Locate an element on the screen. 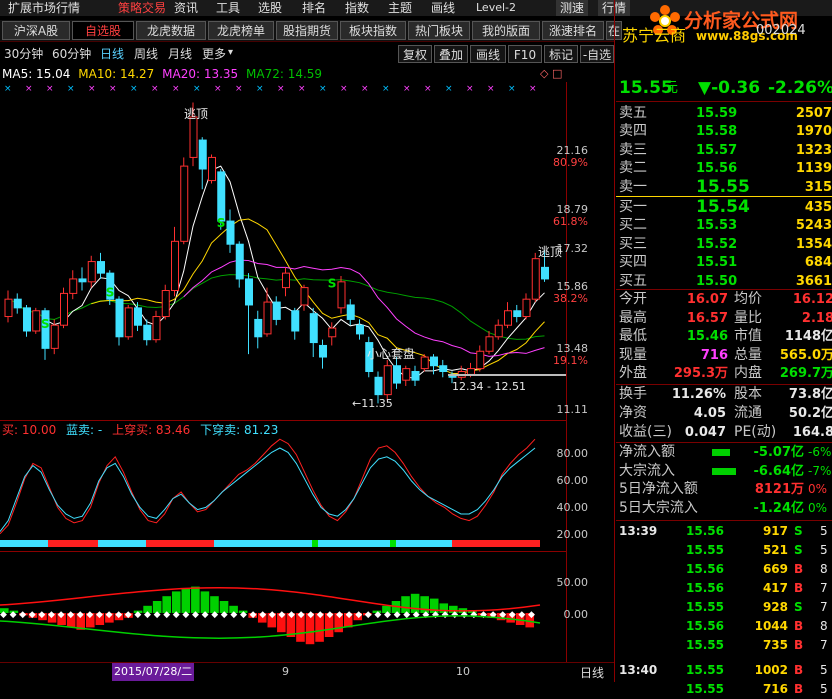  period-monthly: 月线 is located at coordinates (180, 54).